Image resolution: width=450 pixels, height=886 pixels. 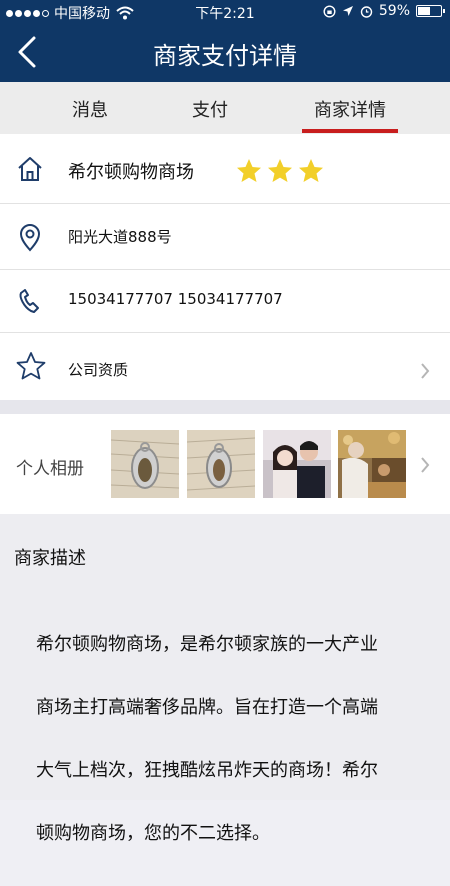 I want to click on qualification-label: 公司资质, so click(x=98, y=370).